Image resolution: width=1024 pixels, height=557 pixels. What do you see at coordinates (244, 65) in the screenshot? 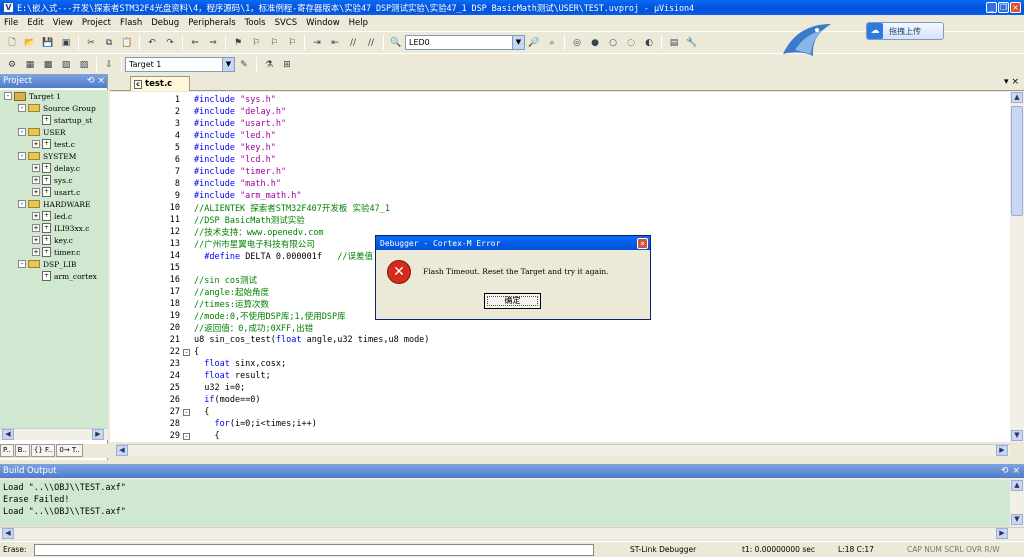
I see `target-options-icon: ✎` at bounding box center [244, 65].